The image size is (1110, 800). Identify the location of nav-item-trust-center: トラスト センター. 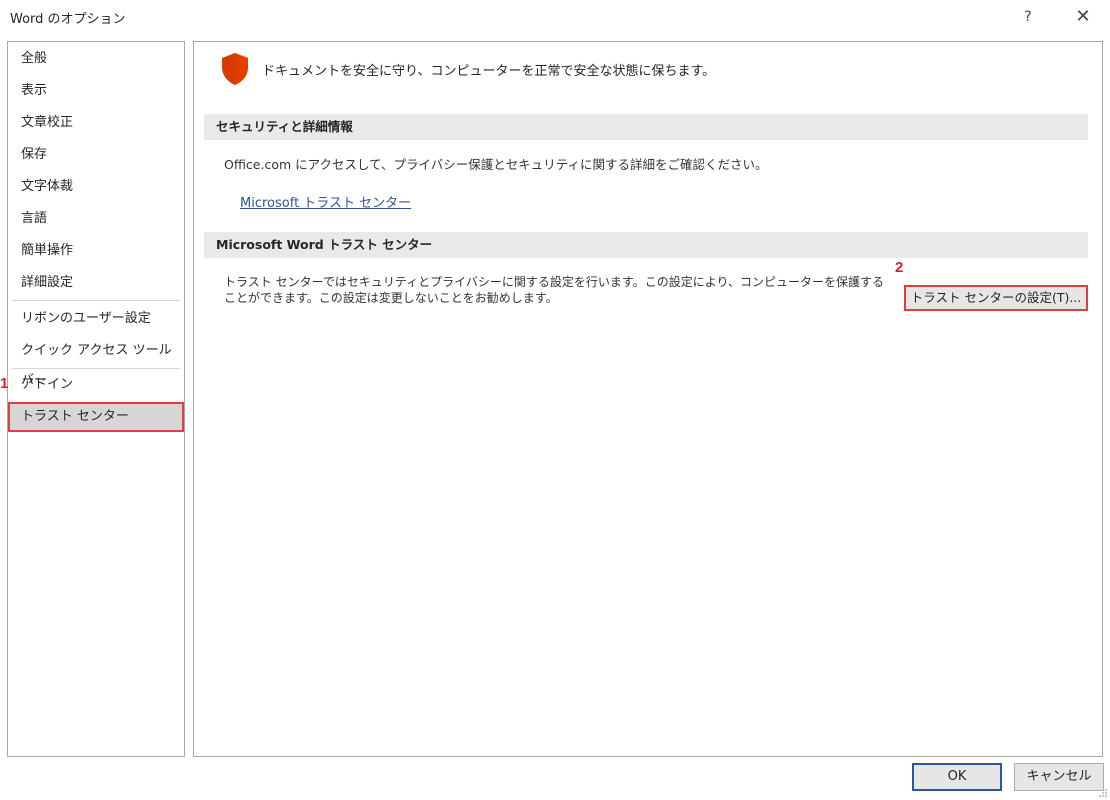
(96, 417).